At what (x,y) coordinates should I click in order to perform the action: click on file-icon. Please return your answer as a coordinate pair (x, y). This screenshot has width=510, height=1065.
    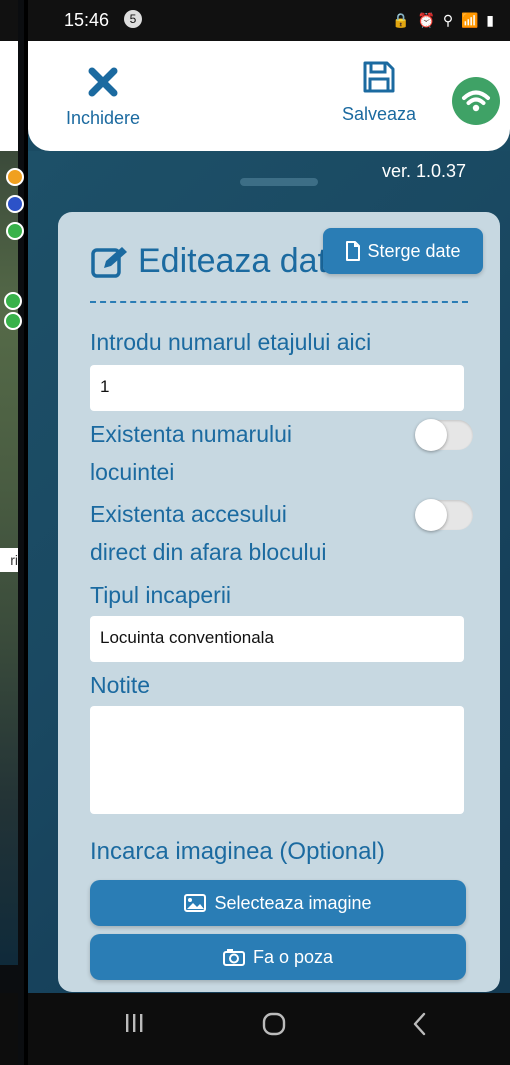
    Looking at the image, I should click on (353, 251).